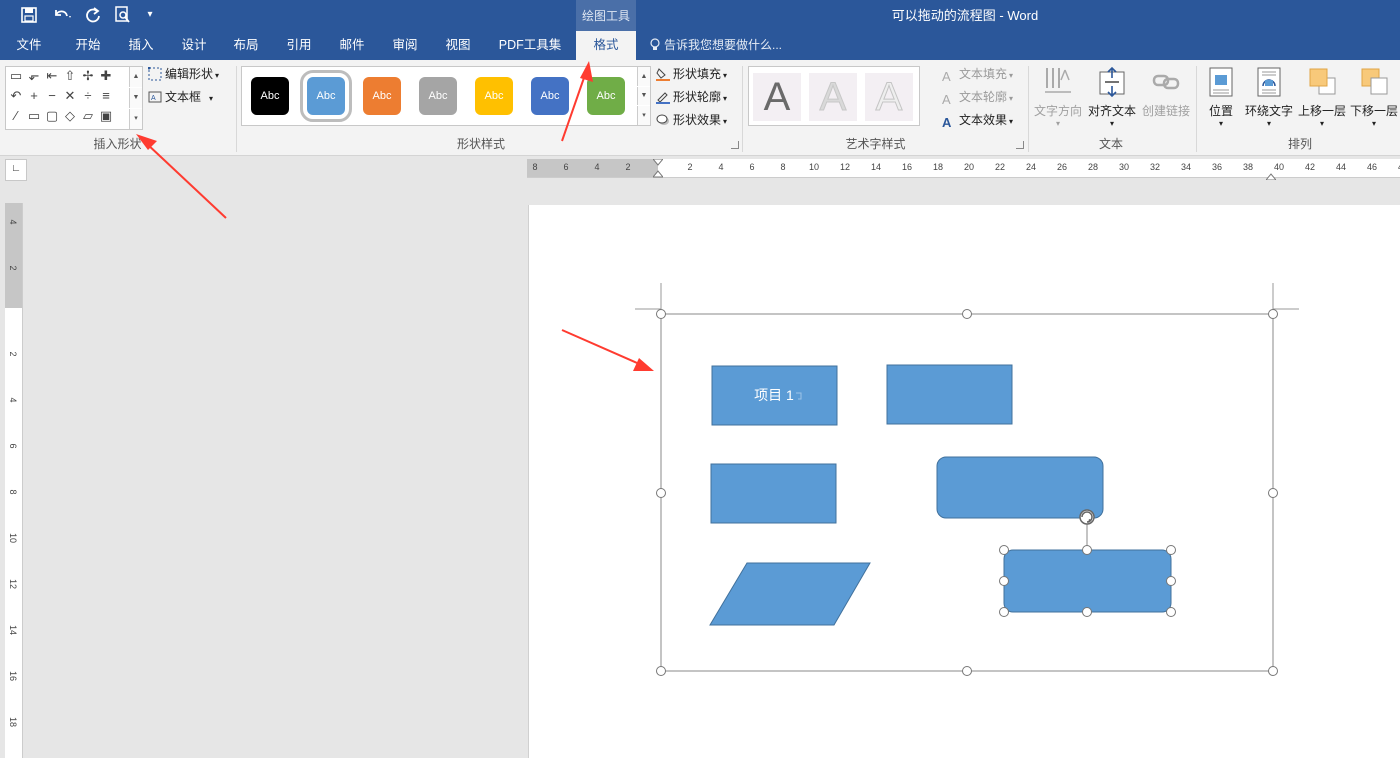  Describe the element at coordinates (70, 76) in the screenshot. I see `up-arrow-callout-icon: ⇧` at that location.